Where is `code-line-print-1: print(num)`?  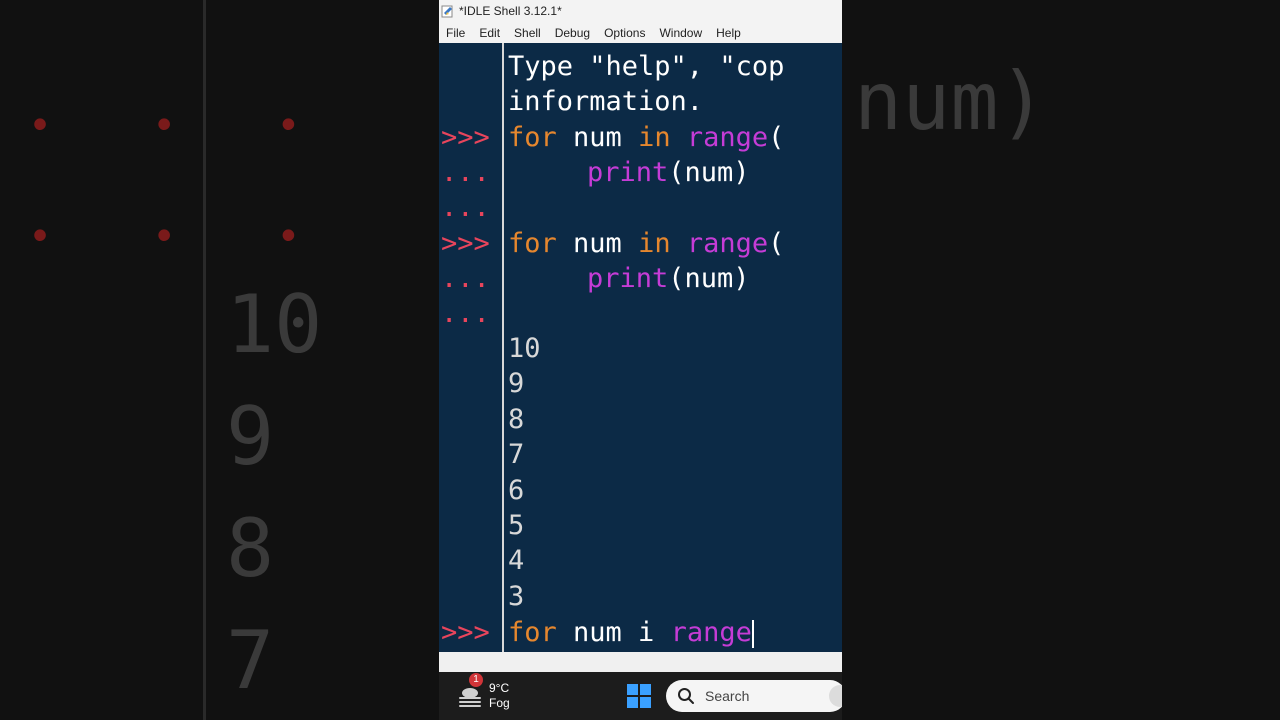
code-line-print-1: print(num) is located at coordinates (668, 172).